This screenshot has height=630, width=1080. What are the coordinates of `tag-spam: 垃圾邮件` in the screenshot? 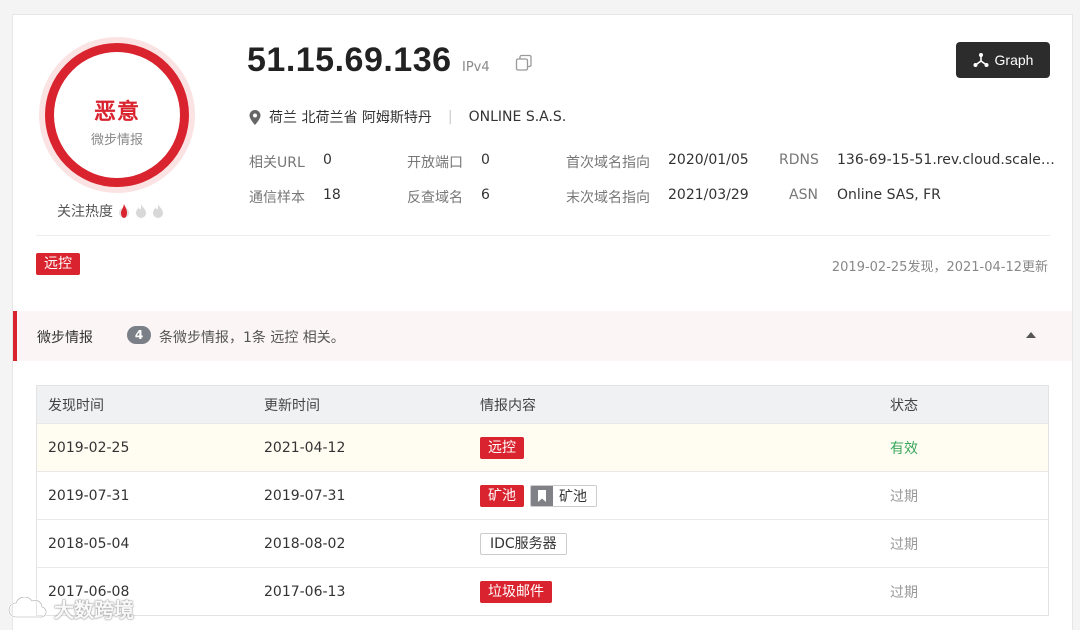 It's located at (516, 591).